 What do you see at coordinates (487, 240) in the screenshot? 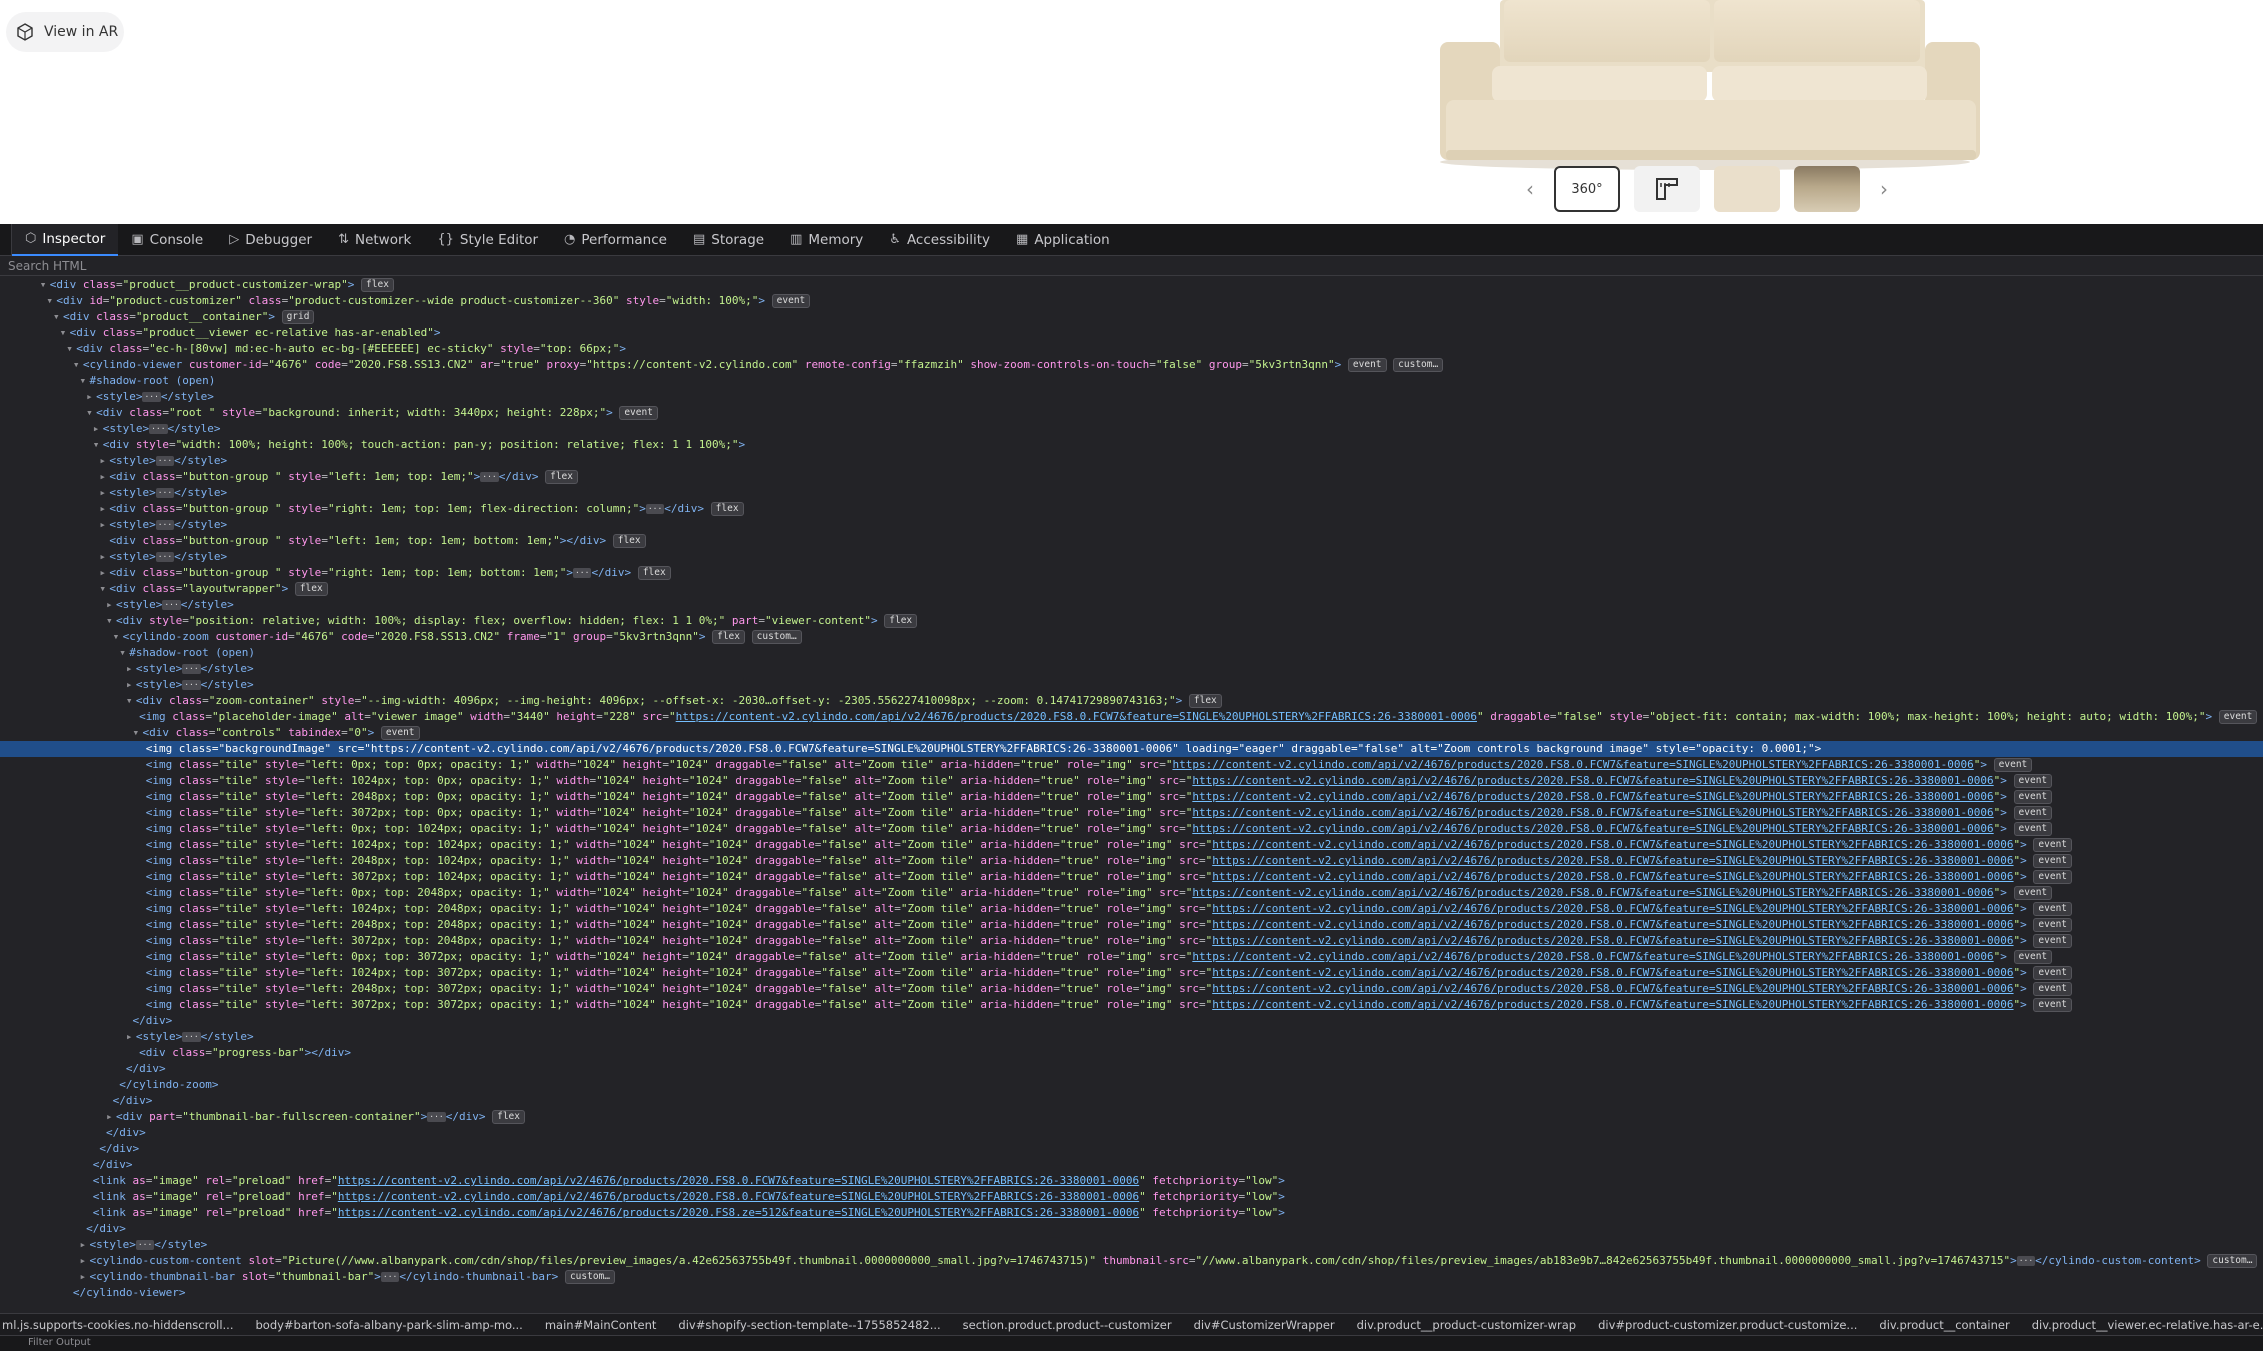
I see `tab-style-editor: {} Style Editor` at bounding box center [487, 240].